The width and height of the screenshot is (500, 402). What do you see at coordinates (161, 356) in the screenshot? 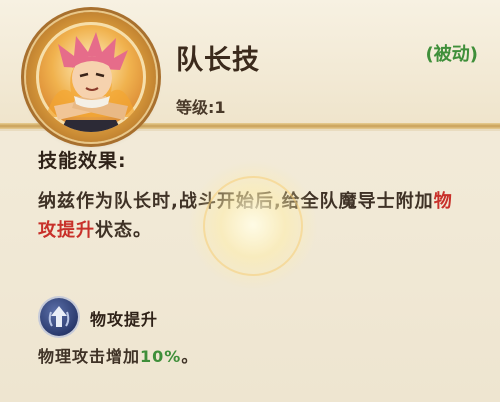
I see `buff-value: 10%` at bounding box center [161, 356].